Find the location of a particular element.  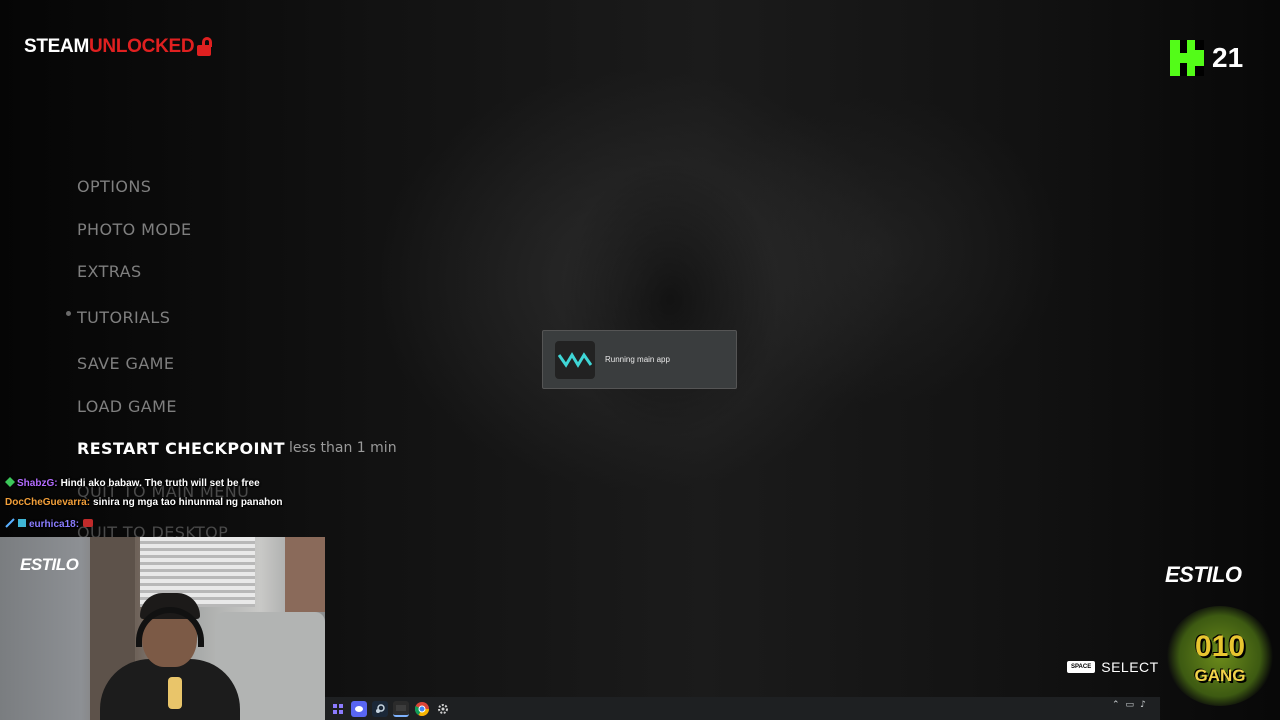

kick-logo-icon is located at coordinates (1187, 58).